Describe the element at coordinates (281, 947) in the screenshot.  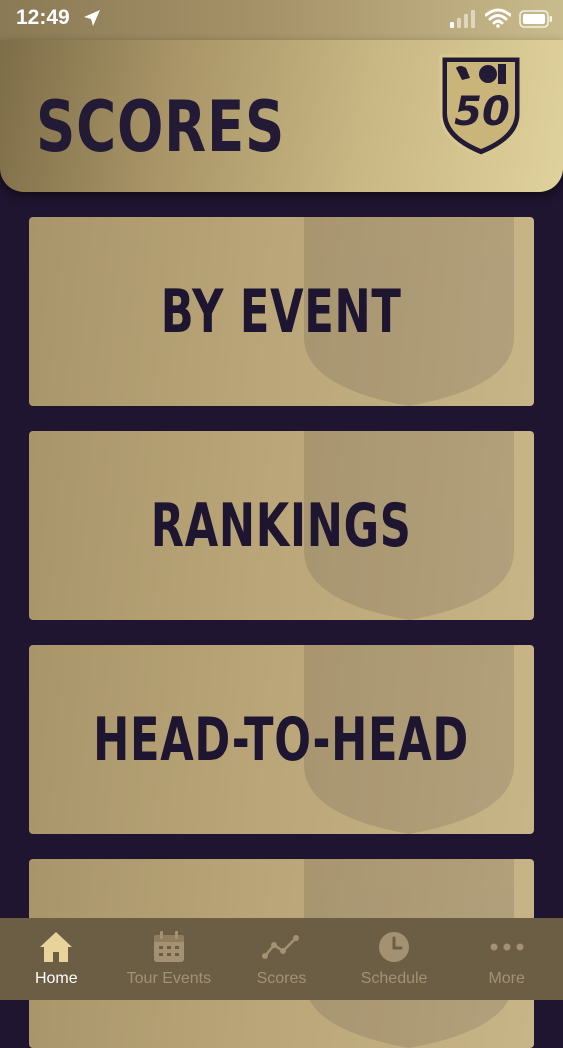
I see `chart-line-icon` at that location.